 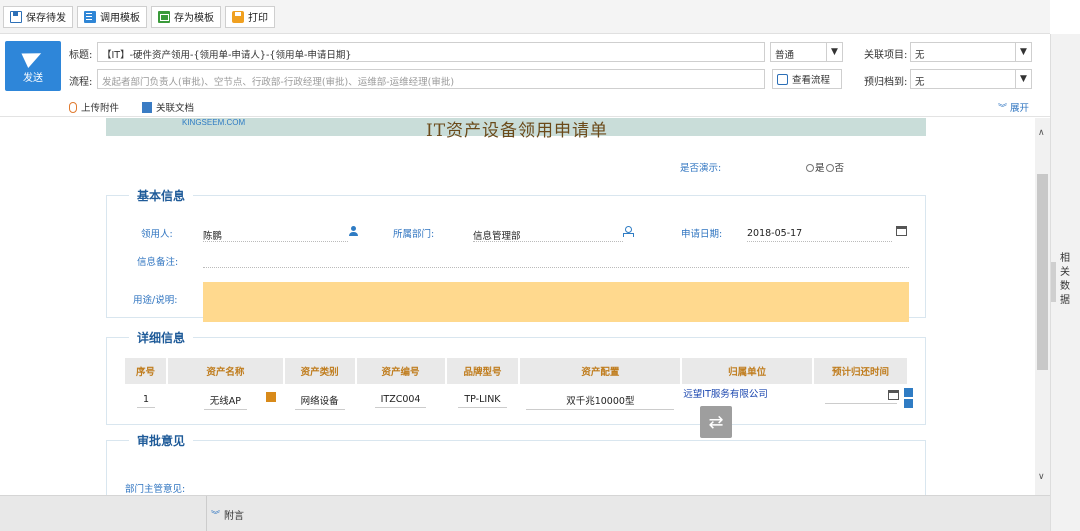 What do you see at coordinates (971, 52) in the screenshot?
I see `related-project-select: 无 ▼` at bounding box center [971, 52].